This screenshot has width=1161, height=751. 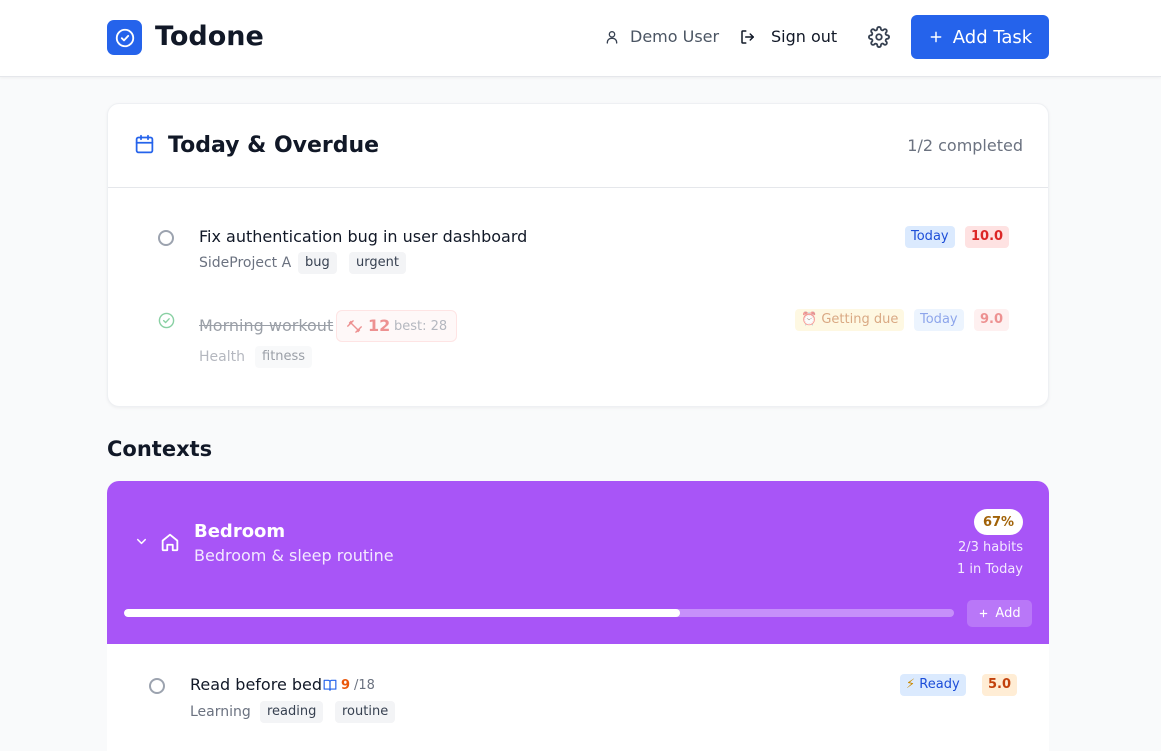 What do you see at coordinates (860, 319) in the screenshot?
I see `status-badge-label: Getting due` at bounding box center [860, 319].